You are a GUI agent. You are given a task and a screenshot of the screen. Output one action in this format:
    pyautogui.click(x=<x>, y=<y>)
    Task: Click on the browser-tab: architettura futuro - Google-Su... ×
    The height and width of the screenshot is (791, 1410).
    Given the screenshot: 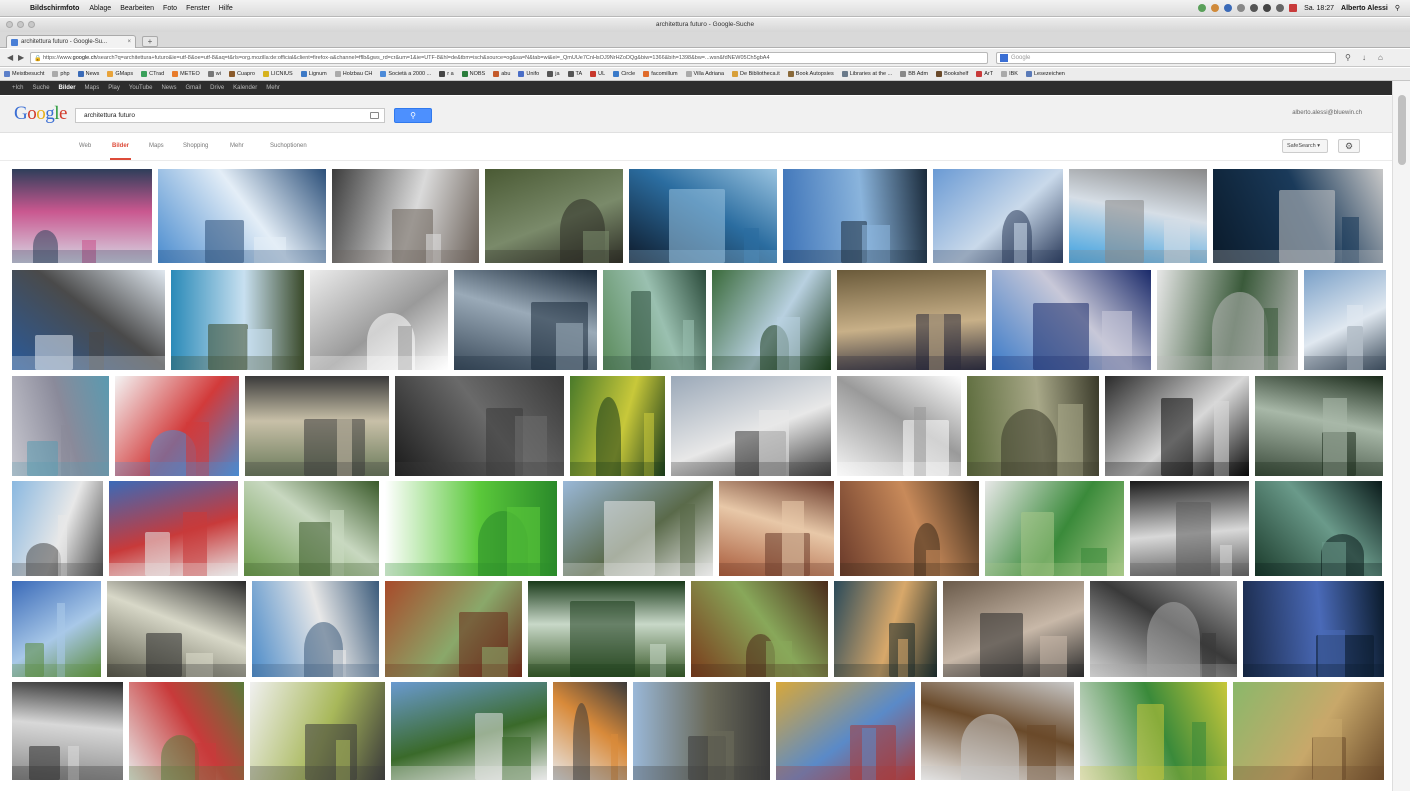 What is the action you would take?
    pyautogui.click(x=71, y=41)
    